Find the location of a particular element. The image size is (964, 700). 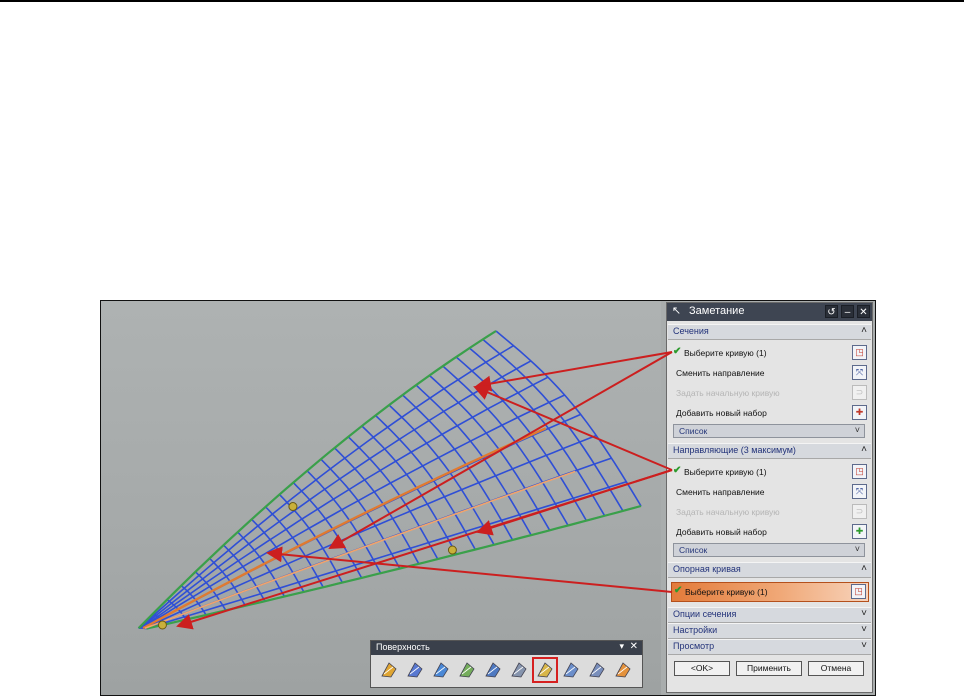

ruled-icon is located at coordinates (597, 670).